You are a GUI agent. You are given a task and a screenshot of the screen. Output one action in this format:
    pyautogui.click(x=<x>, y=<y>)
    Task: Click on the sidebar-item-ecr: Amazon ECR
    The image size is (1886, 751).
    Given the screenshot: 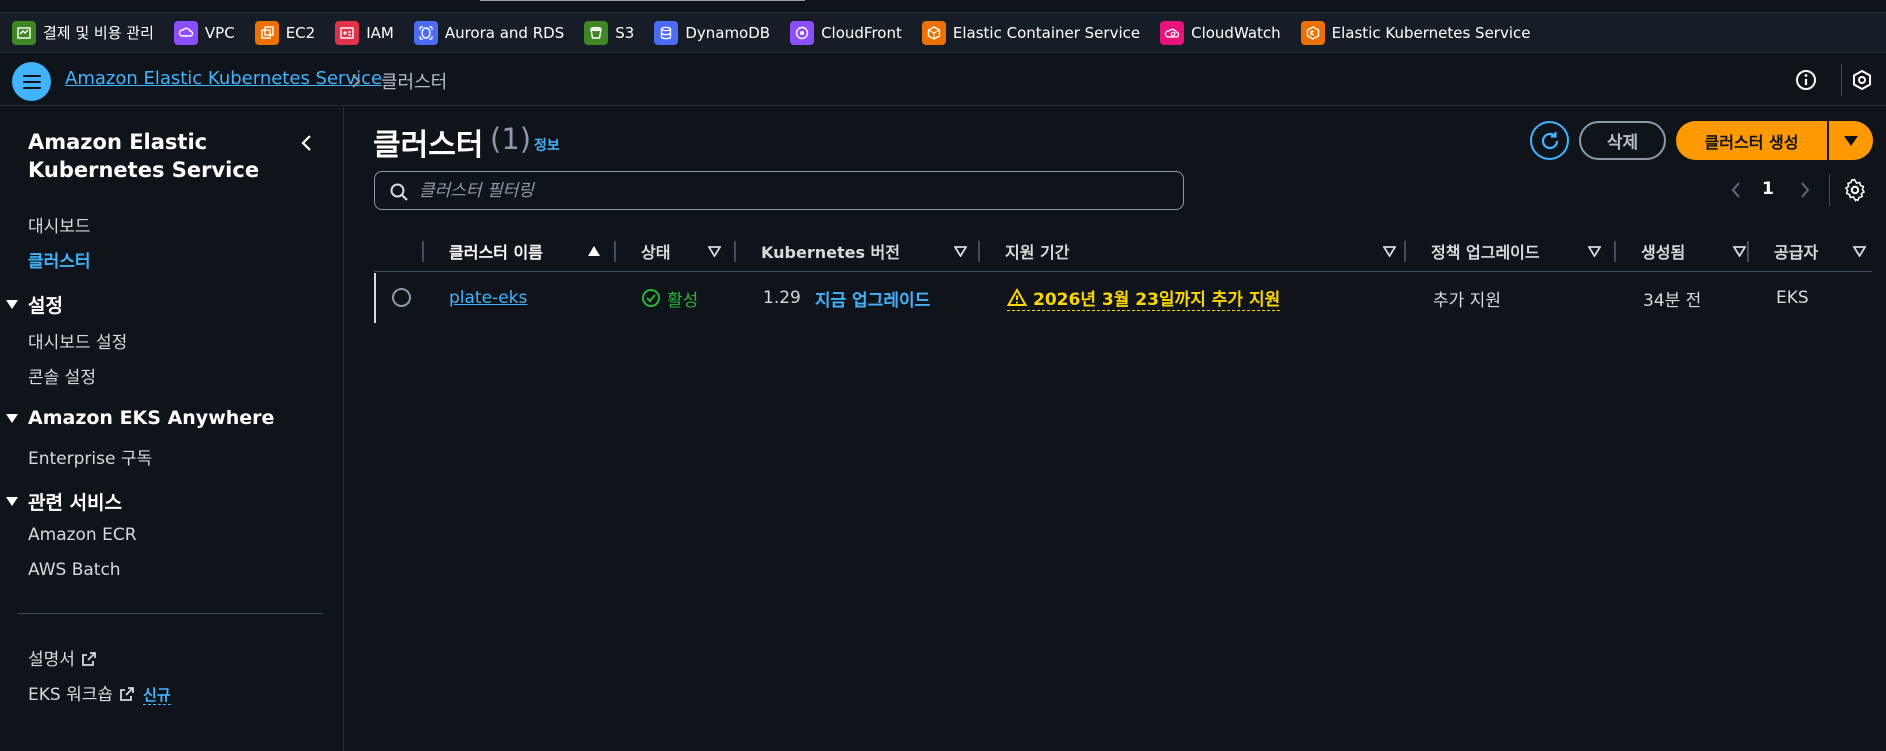 What is the action you would take?
    pyautogui.click(x=82, y=535)
    